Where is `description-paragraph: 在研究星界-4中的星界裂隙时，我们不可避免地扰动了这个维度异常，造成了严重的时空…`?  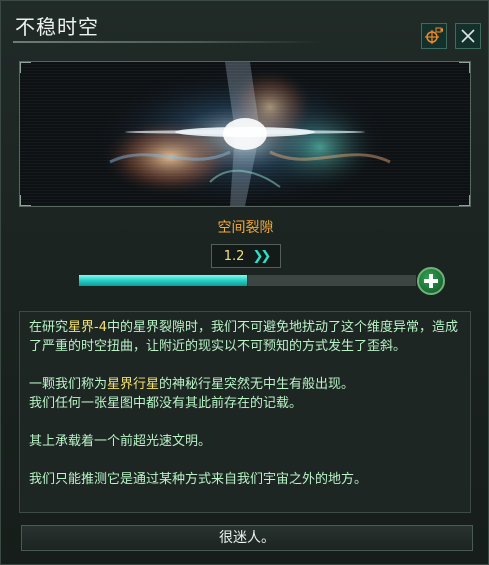
description-paragraph: 在研究星界-4中的星界裂隙时，我们不可避免地扰动了这个维度异常，造成了严重的时空… is located at coordinates (245, 337).